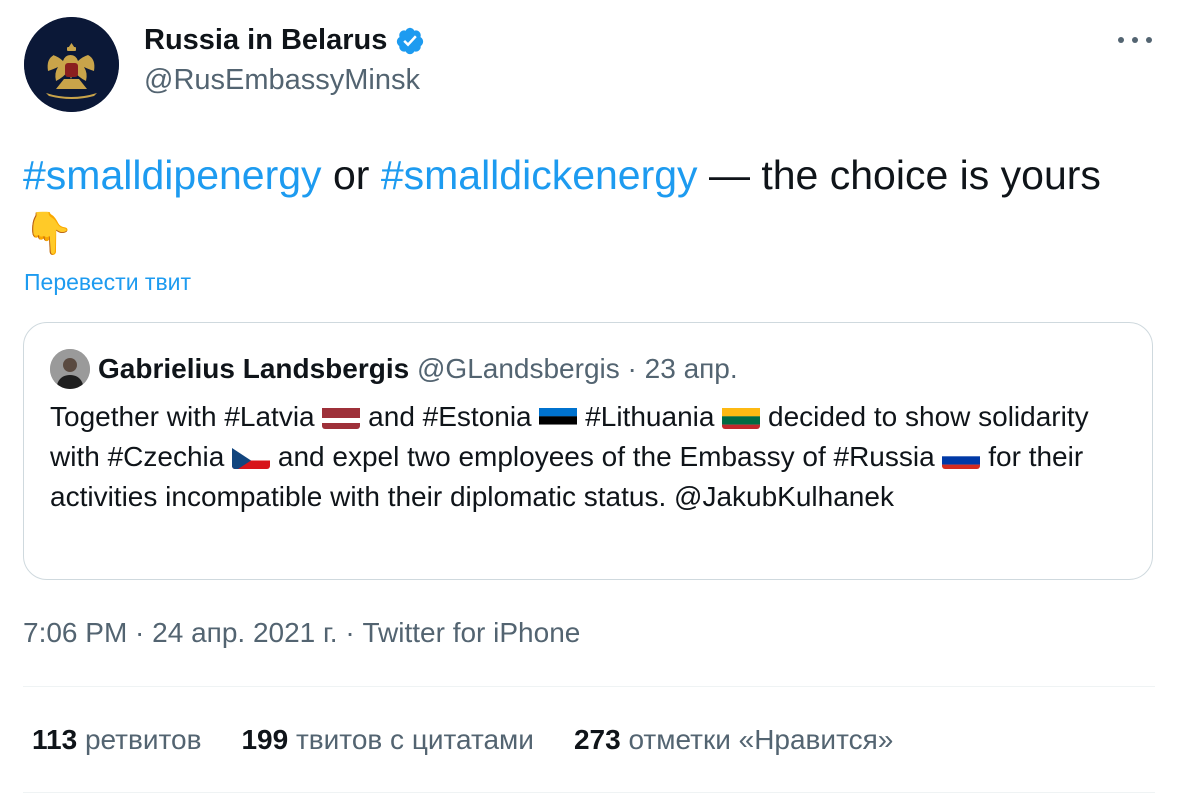 The image size is (1186, 794). I want to click on quoted-text-part: and #Estonia, so click(450, 416).